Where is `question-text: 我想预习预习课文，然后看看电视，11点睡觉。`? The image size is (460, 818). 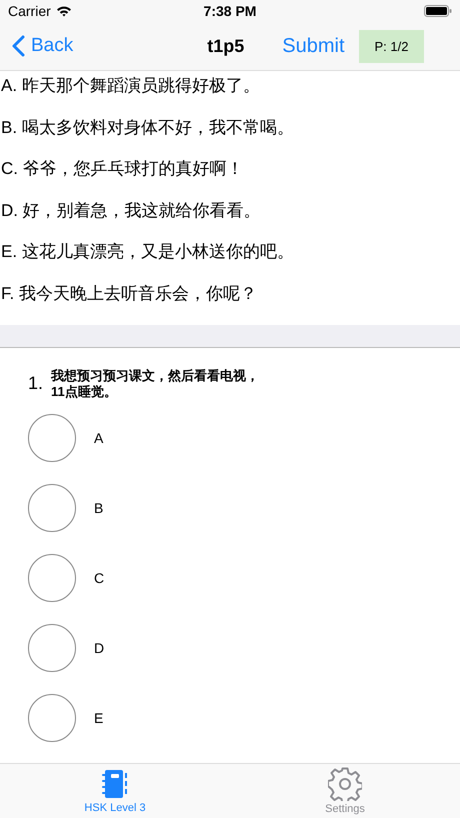
question-text: 我想预习预习课文，然后看看电视，11点睡觉。 is located at coordinates (155, 384).